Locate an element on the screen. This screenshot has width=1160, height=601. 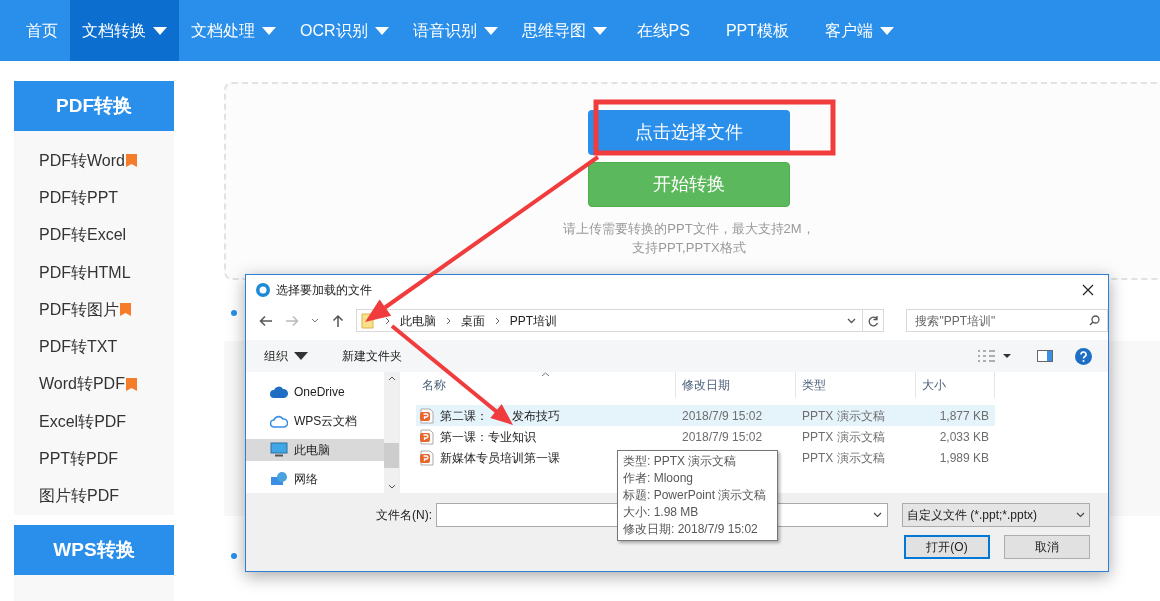
help-button is located at coordinates (1083, 356).